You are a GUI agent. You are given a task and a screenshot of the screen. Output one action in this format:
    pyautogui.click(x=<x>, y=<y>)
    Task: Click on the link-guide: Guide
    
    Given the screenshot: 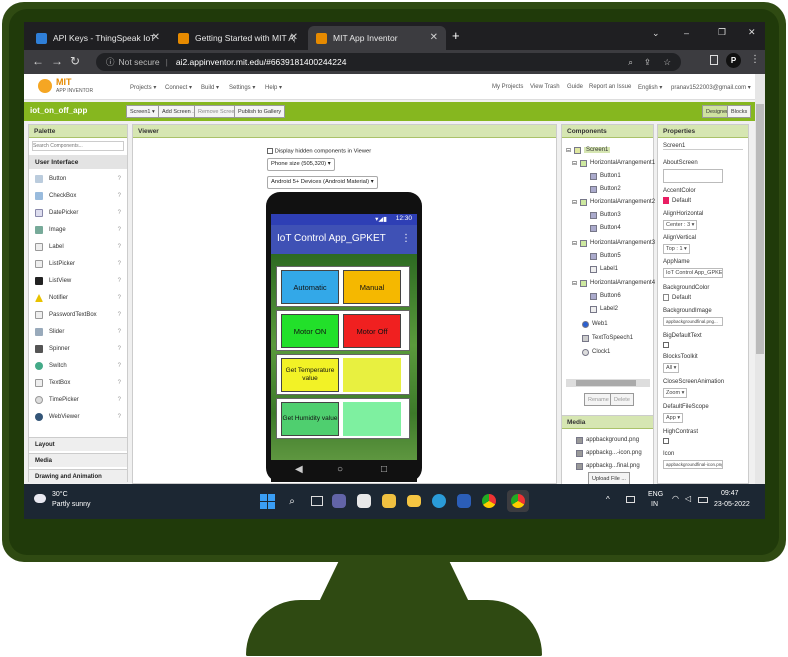 What is the action you would take?
    pyautogui.click(x=575, y=87)
    